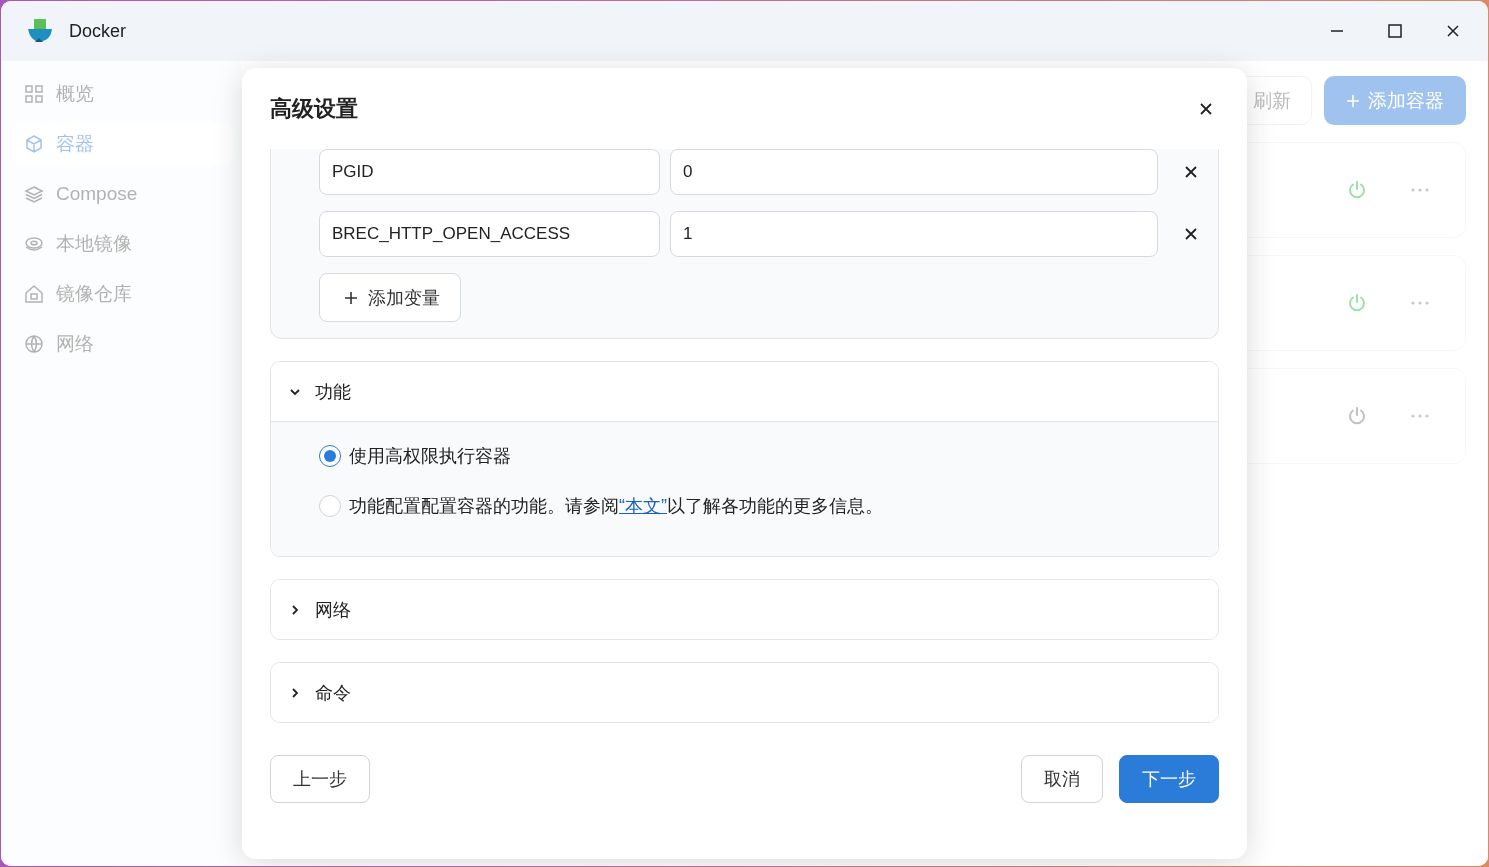 The height and width of the screenshot is (867, 1489). What do you see at coordinates (1395, 31) in the screenshot?
I see `maximize-icon` at bounding box center [1395, 31].